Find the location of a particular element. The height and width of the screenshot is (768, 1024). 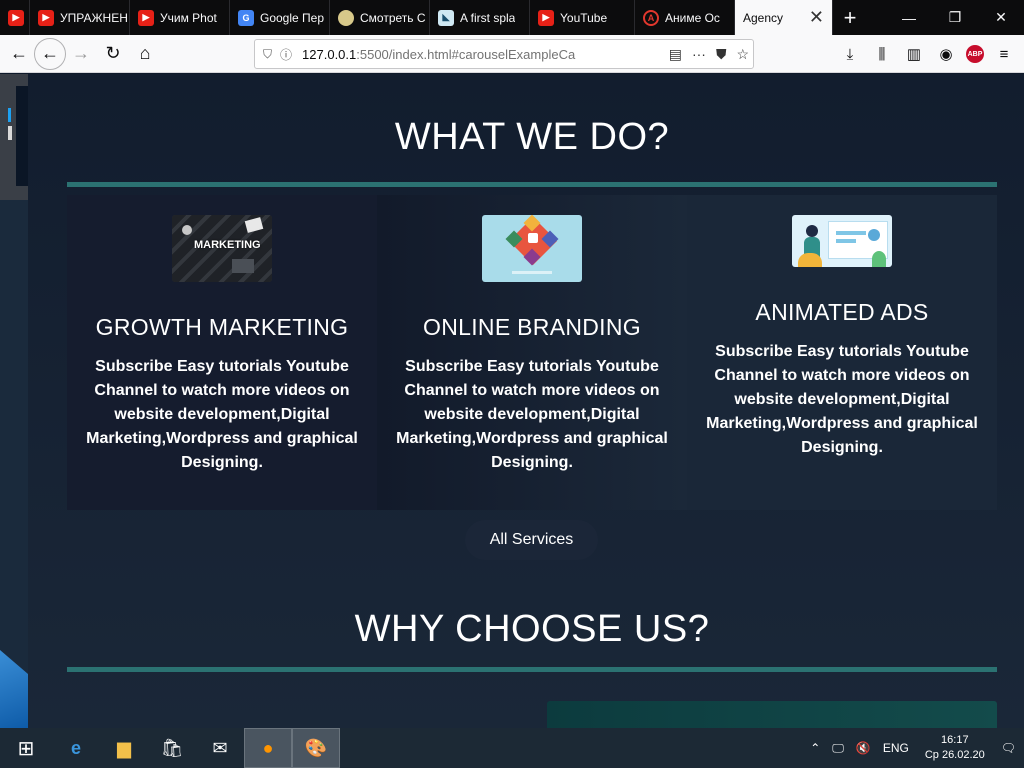

back-button: ← is located at coordinates (50, 53).